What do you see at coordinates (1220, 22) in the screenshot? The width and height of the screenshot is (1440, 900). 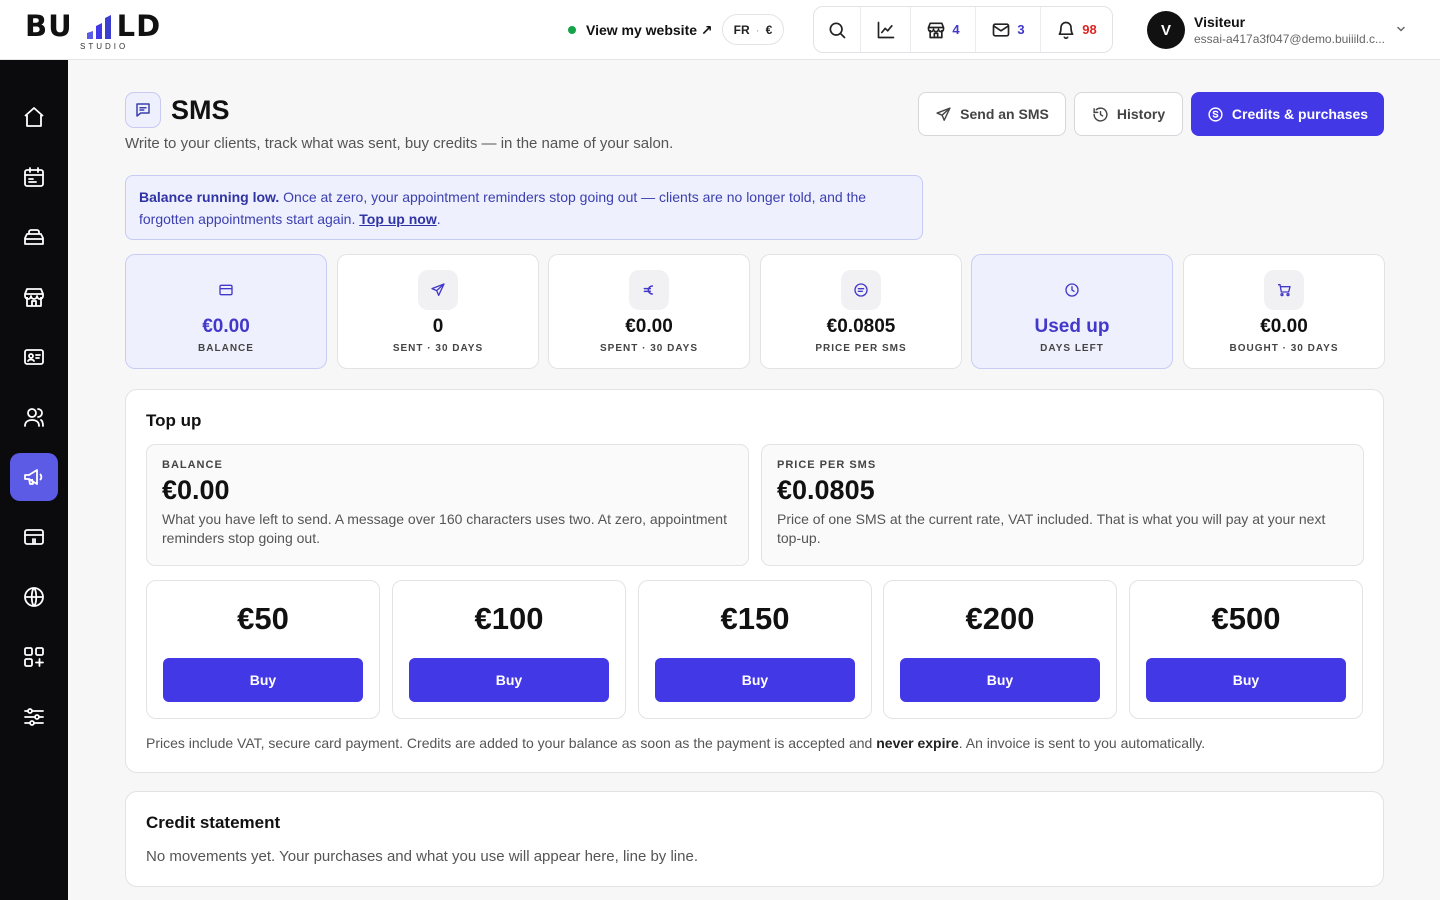 I see `user-name: Visiteur` at bounding box center [1220, 22].